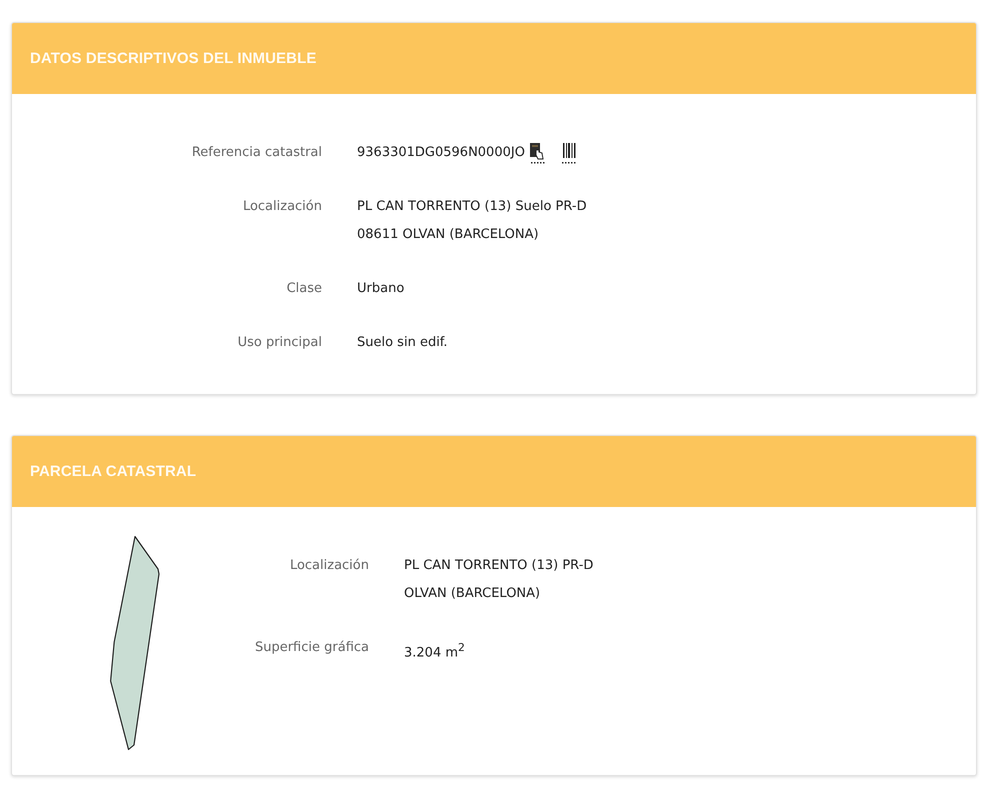 The image size is (1000, 800). I want to click on field-value: 3.204 m$^{2}$, so click(434, 651).